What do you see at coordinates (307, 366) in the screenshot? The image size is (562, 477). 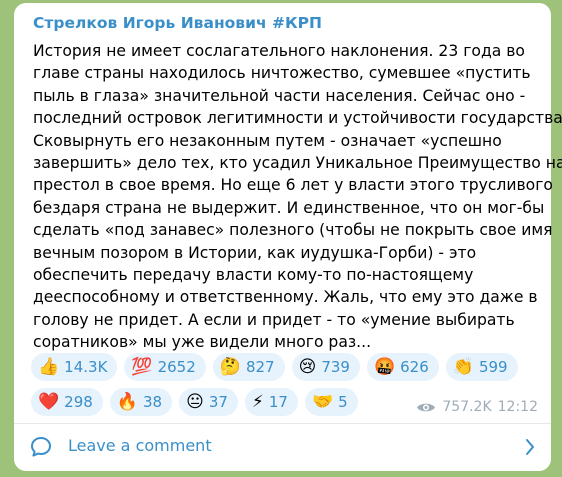 I see `crying-face-icon: 😢` at bounding box center [307, 366].